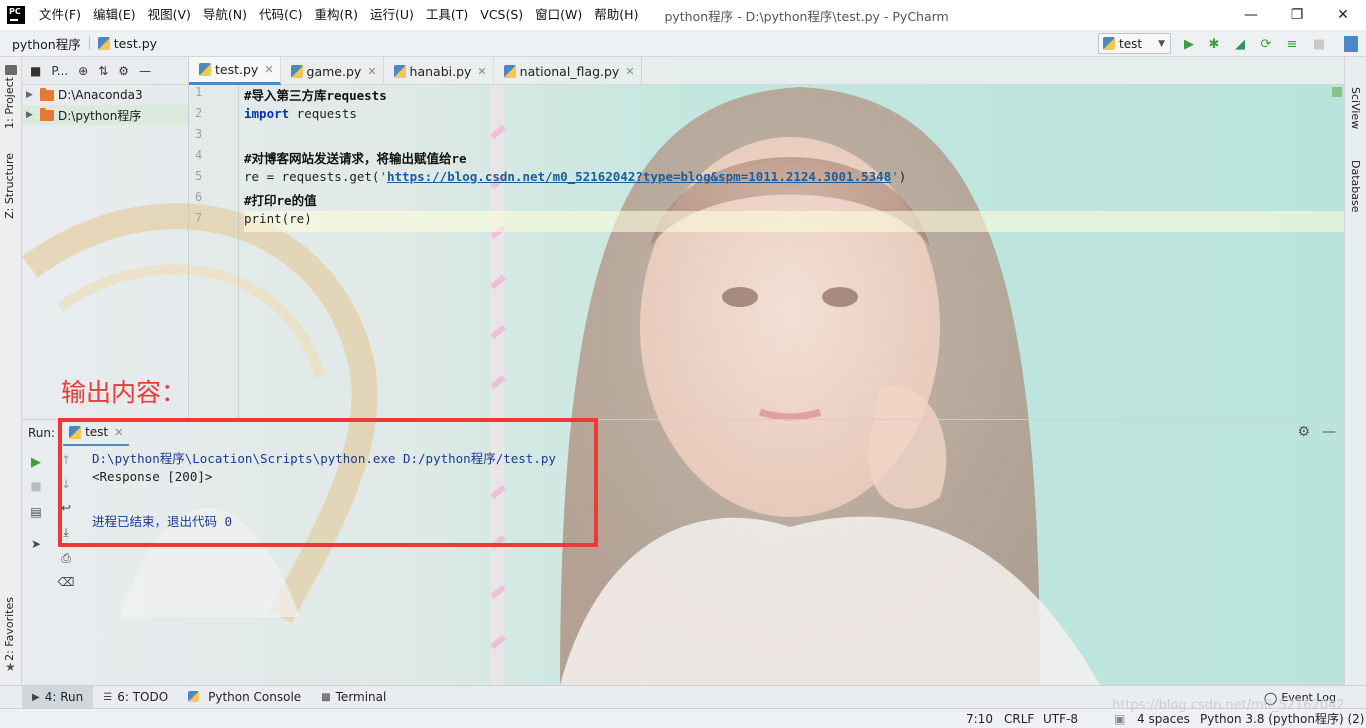  What do you see at coordinates (199, 92) in the screenshot?
I see `line-number: 1` at bounding box center [199, 92].